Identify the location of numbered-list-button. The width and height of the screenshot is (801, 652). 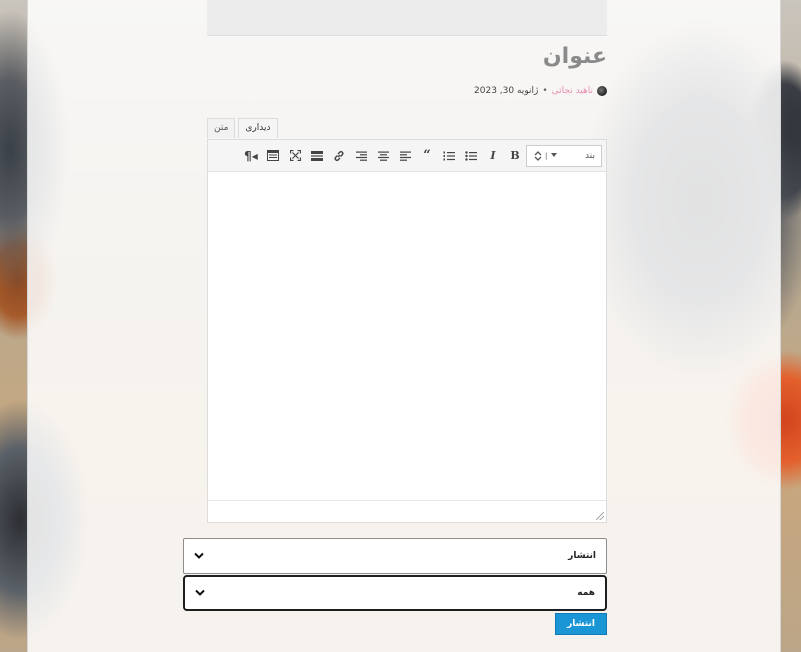
(449, 156).